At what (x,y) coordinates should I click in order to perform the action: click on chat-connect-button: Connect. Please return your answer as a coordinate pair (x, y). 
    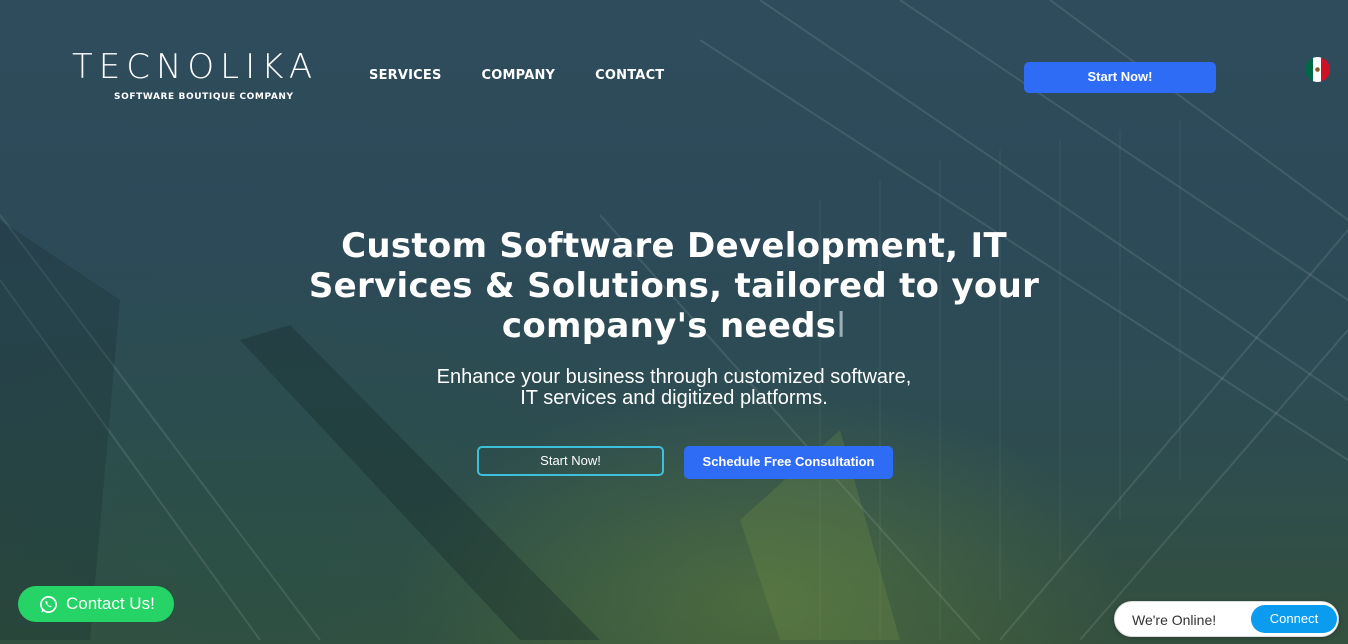
    Looking at the image, I should click on (1294, 619).